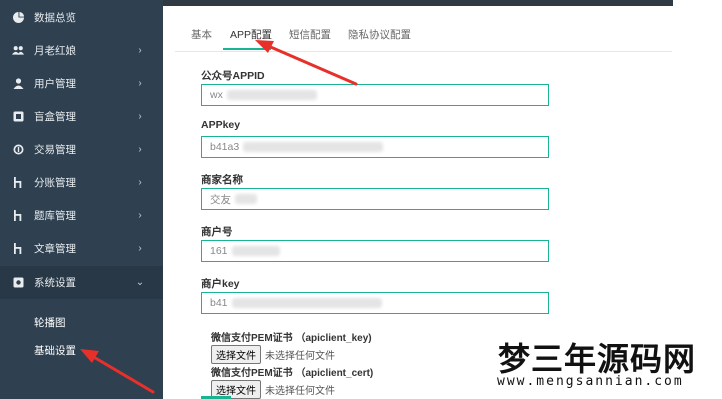  Describe the element at coordinates (55, 283) in the screenshot. I see `sidebar-item-label: 系统设置` at that location.